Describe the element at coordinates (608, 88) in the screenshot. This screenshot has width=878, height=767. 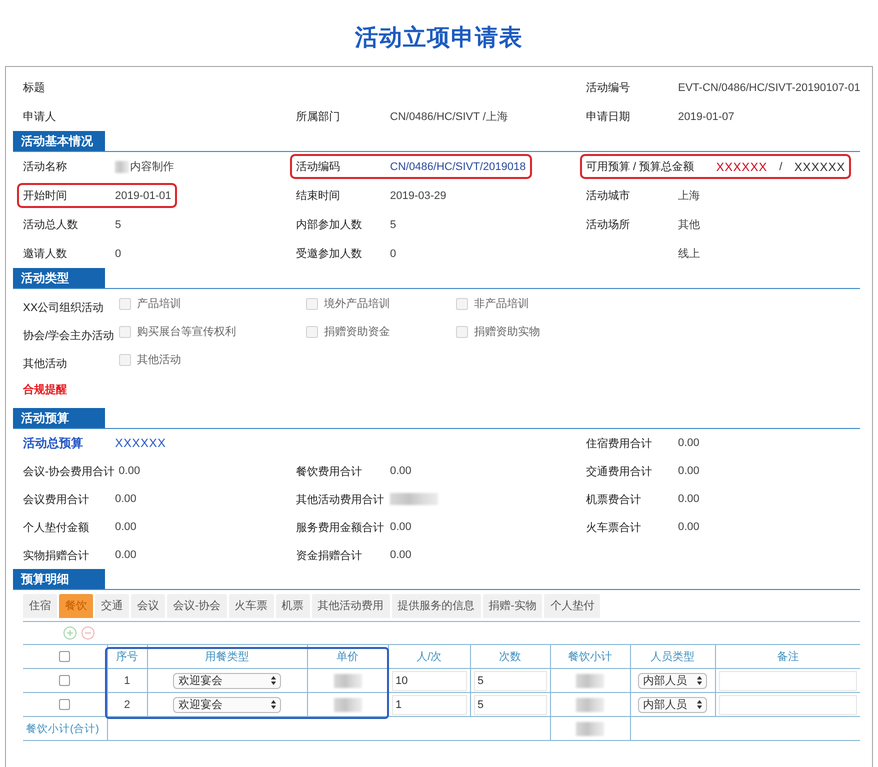
I see `field-label: 活动编号` at that location.